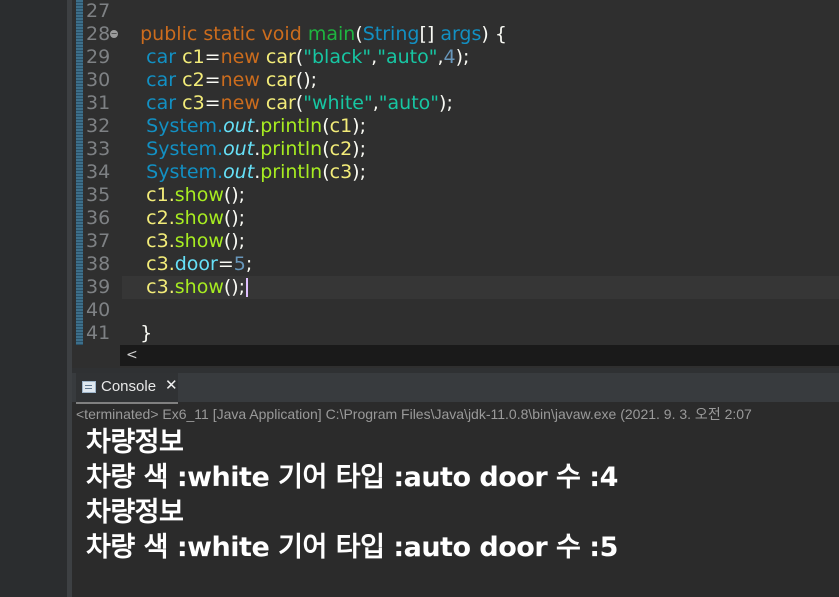 The height and width of the screenshot is (597, 839). I want to click on code-line-31: car c3=new car("white","auto");, so click(480, 103).